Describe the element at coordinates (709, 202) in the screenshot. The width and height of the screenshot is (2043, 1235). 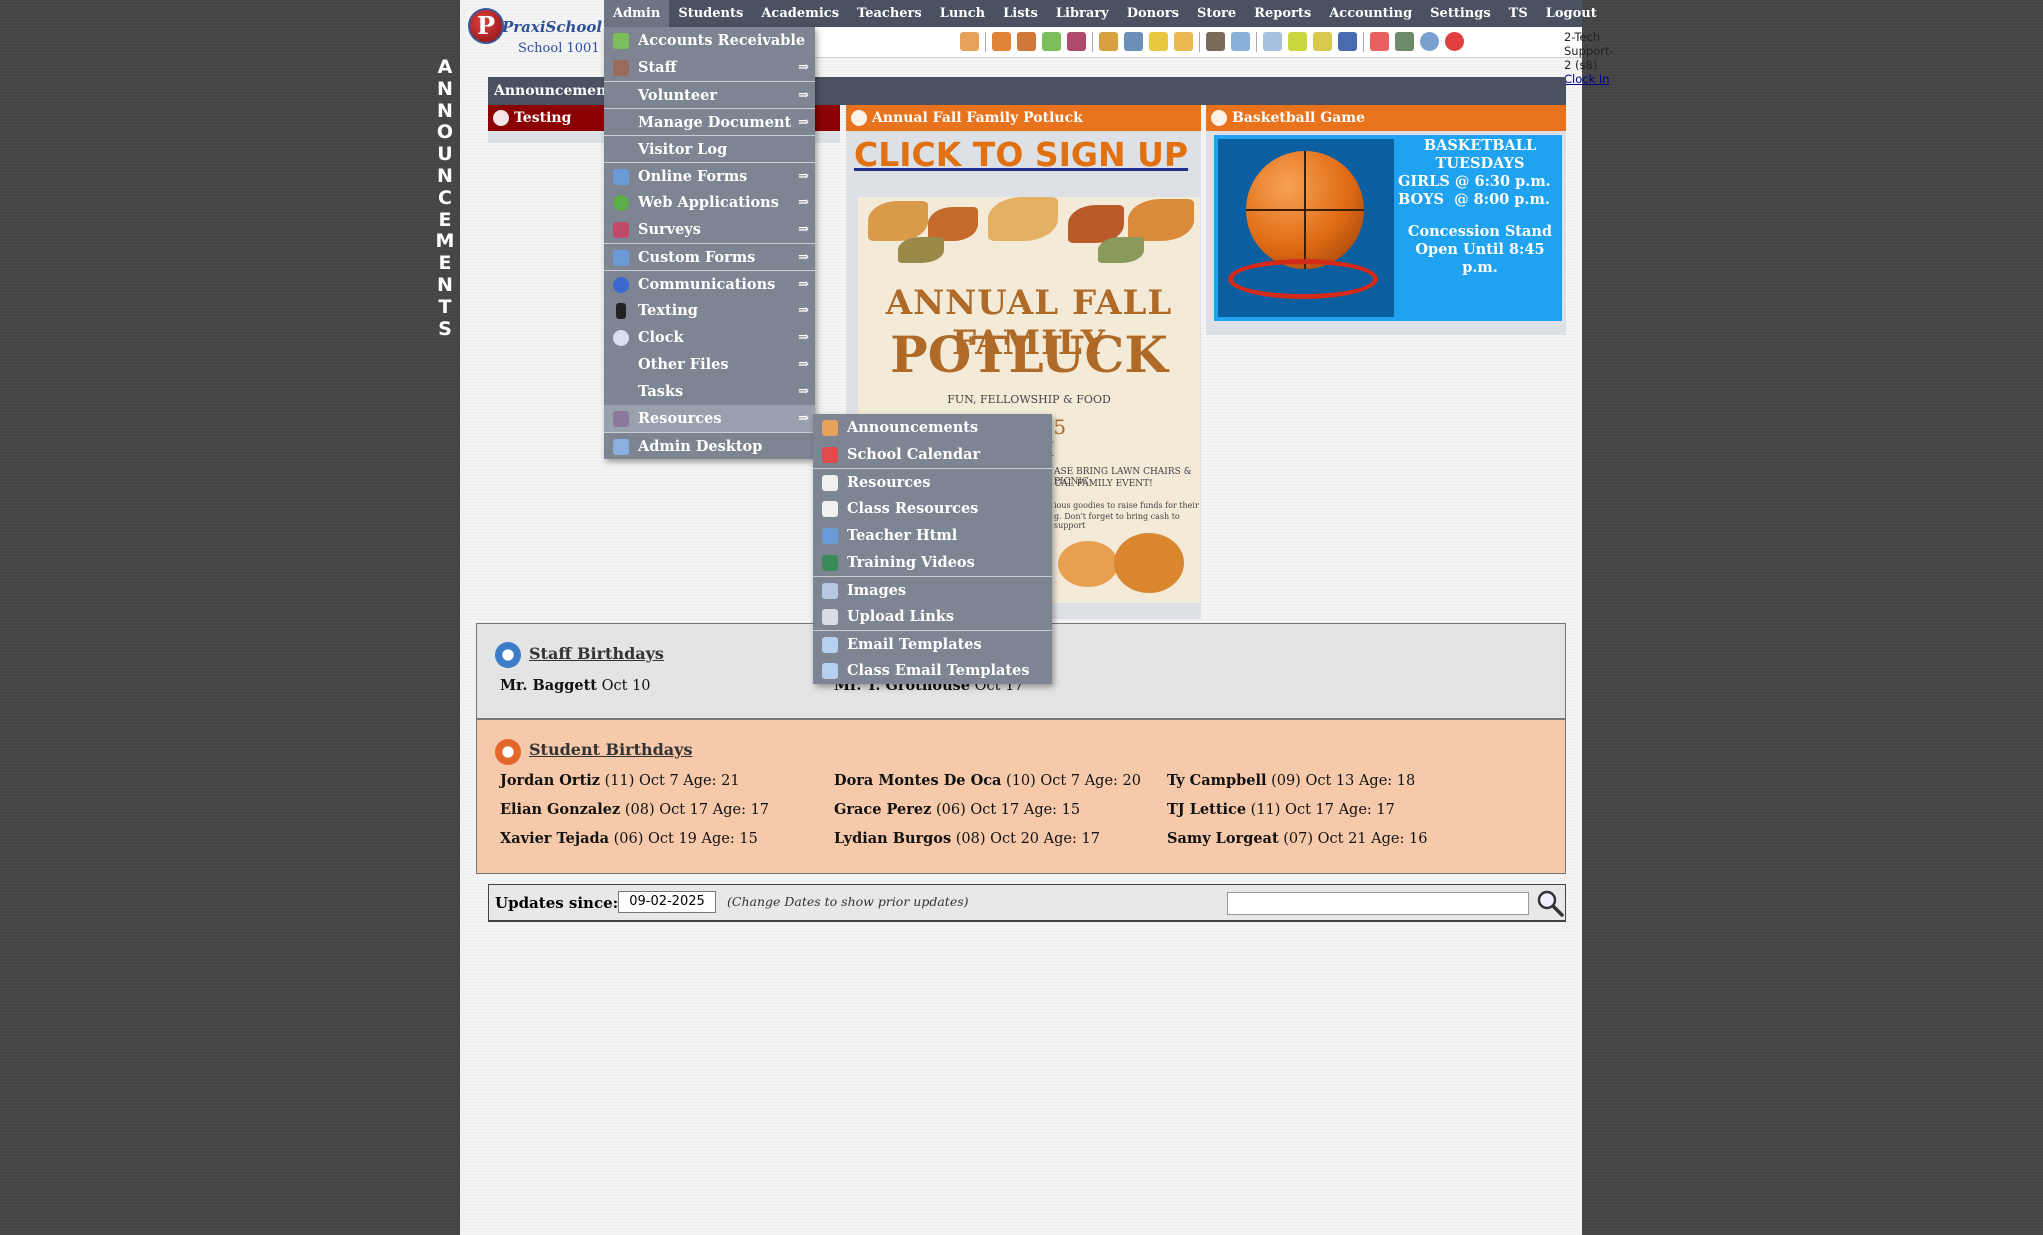
I see `menu-web-applications: Web Applications ⇒` at that location.